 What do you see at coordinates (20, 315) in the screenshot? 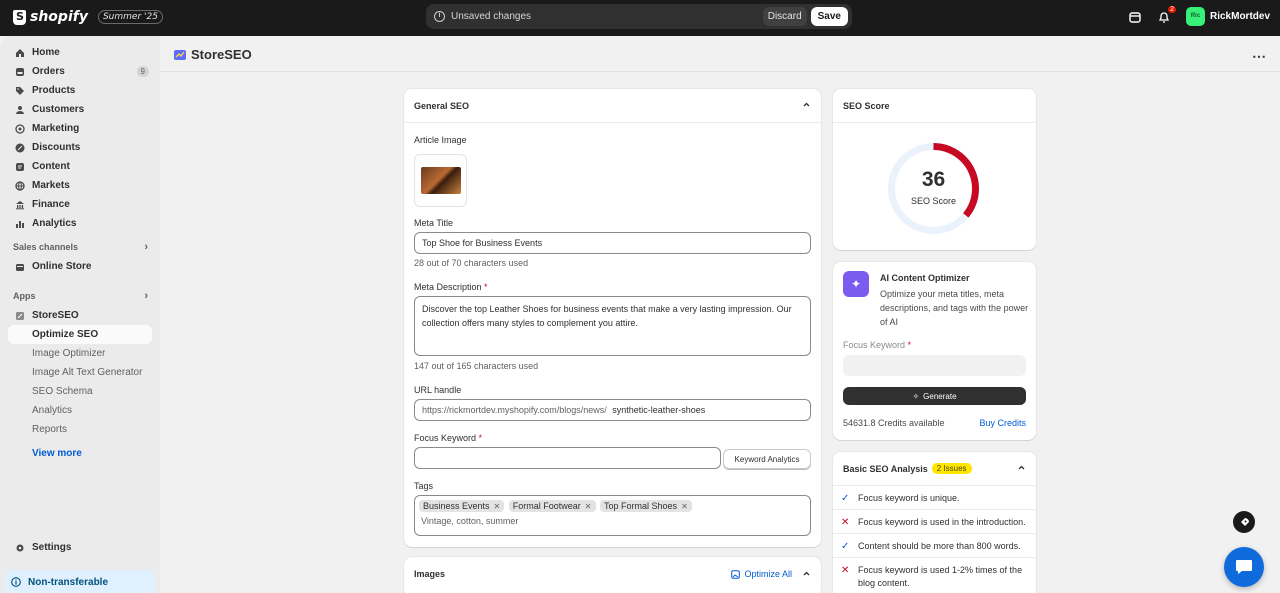
I see `storeseo-app-icon` at bounding box center [20, 315].